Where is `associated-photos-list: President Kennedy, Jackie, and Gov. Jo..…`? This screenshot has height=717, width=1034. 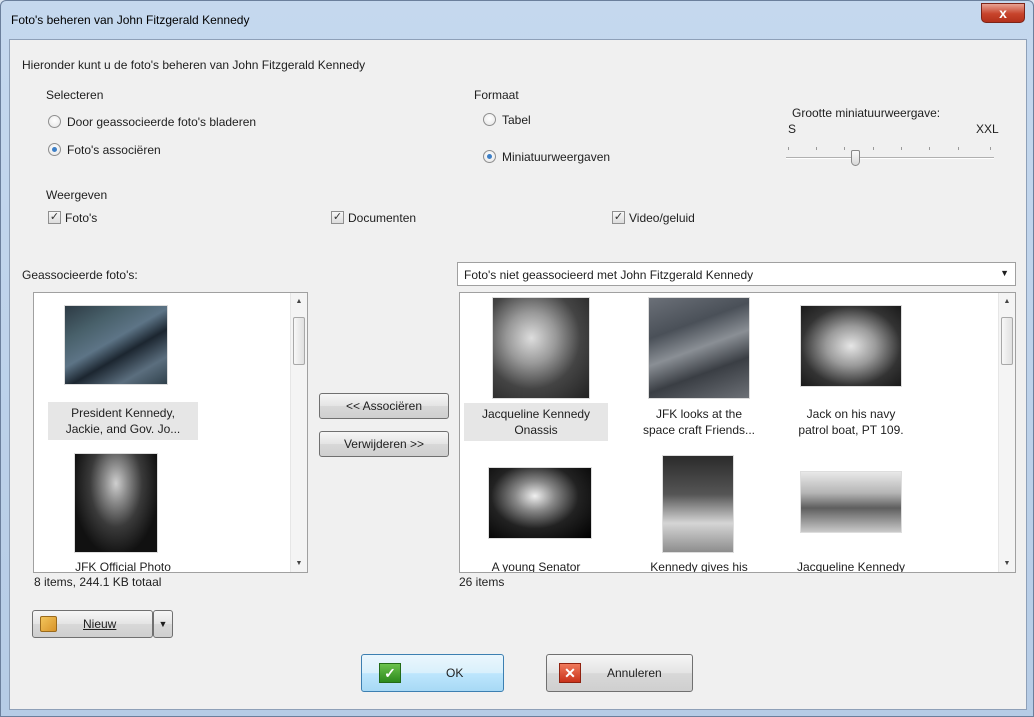 associated-photos-list: President Kennedy, Jackie, and Gov. Jo..… is located at coordinates (170, 432).